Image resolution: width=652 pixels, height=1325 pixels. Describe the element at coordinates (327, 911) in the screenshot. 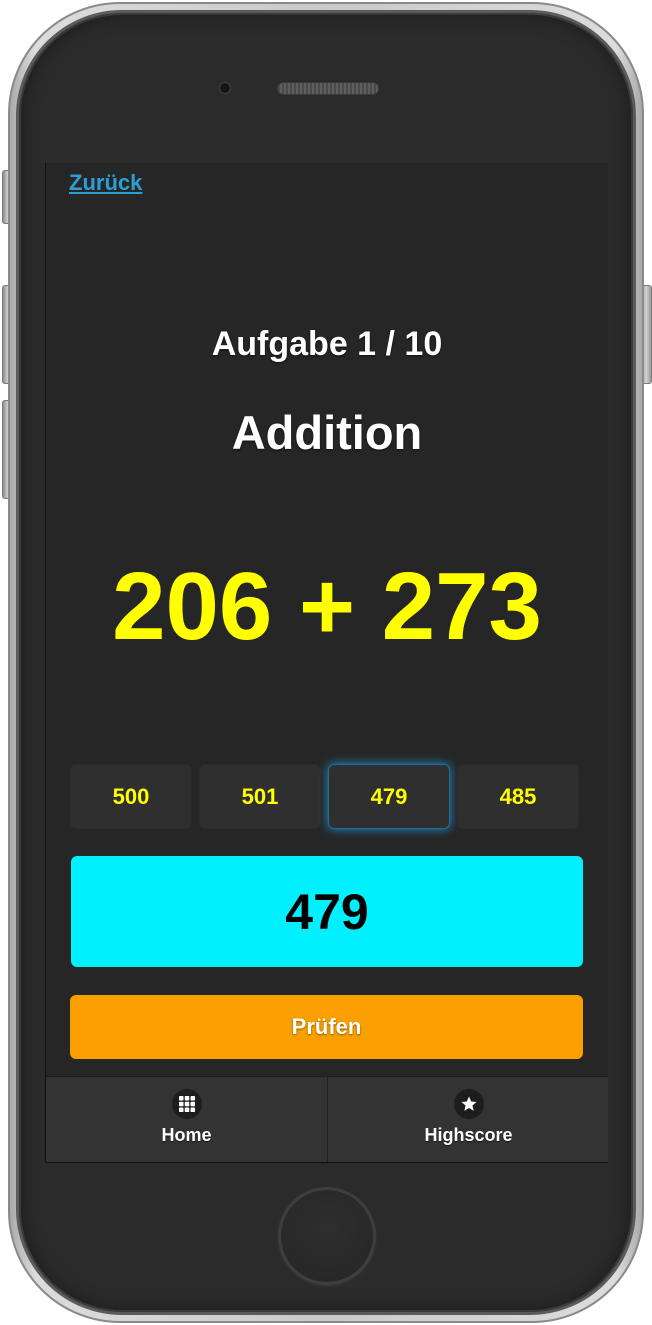

I see `selected-answer-display: 479` at that location.